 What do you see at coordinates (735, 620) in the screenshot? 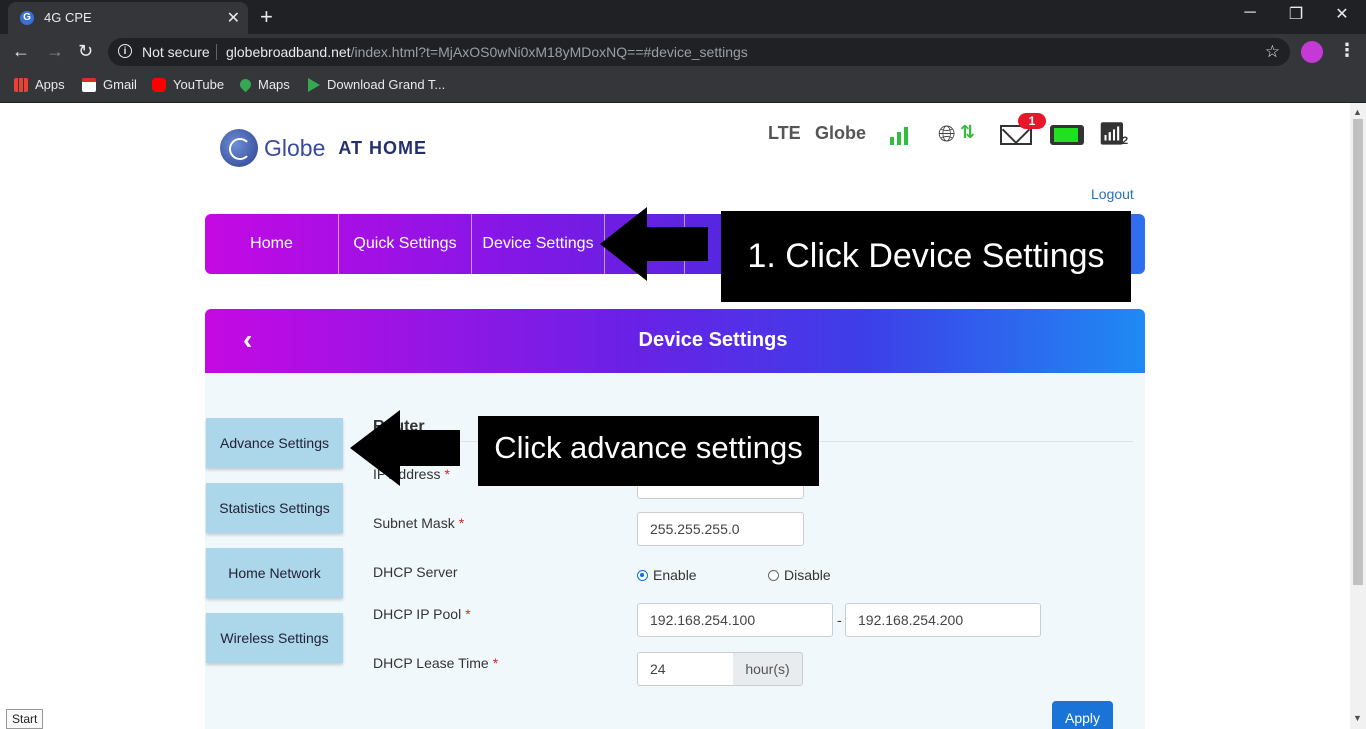
I see `dhcp-pool-start-input: 192.168.254.100` at bounding box center [735, 620].